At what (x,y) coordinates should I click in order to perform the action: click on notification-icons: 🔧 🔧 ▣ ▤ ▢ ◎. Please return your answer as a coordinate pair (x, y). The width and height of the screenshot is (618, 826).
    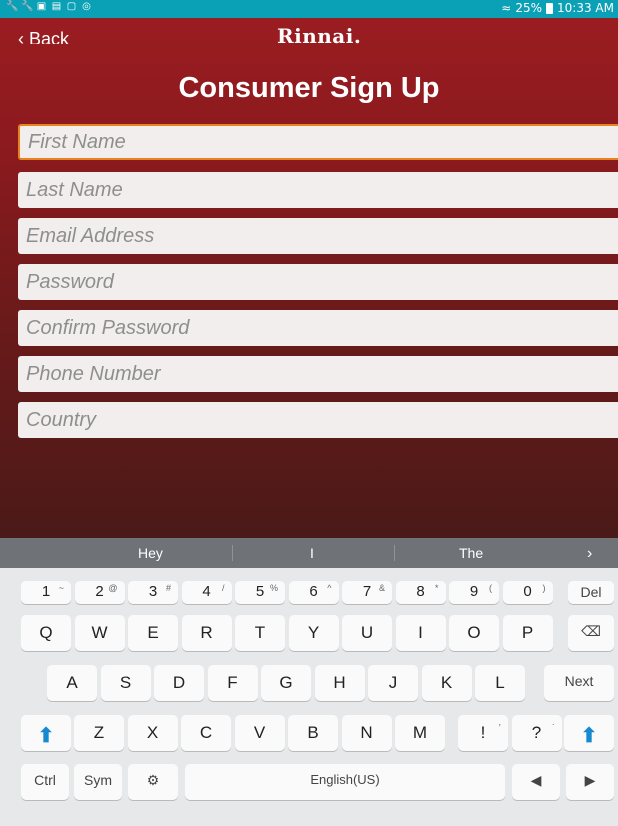
    Looking at the image, I should click on (49, 6).